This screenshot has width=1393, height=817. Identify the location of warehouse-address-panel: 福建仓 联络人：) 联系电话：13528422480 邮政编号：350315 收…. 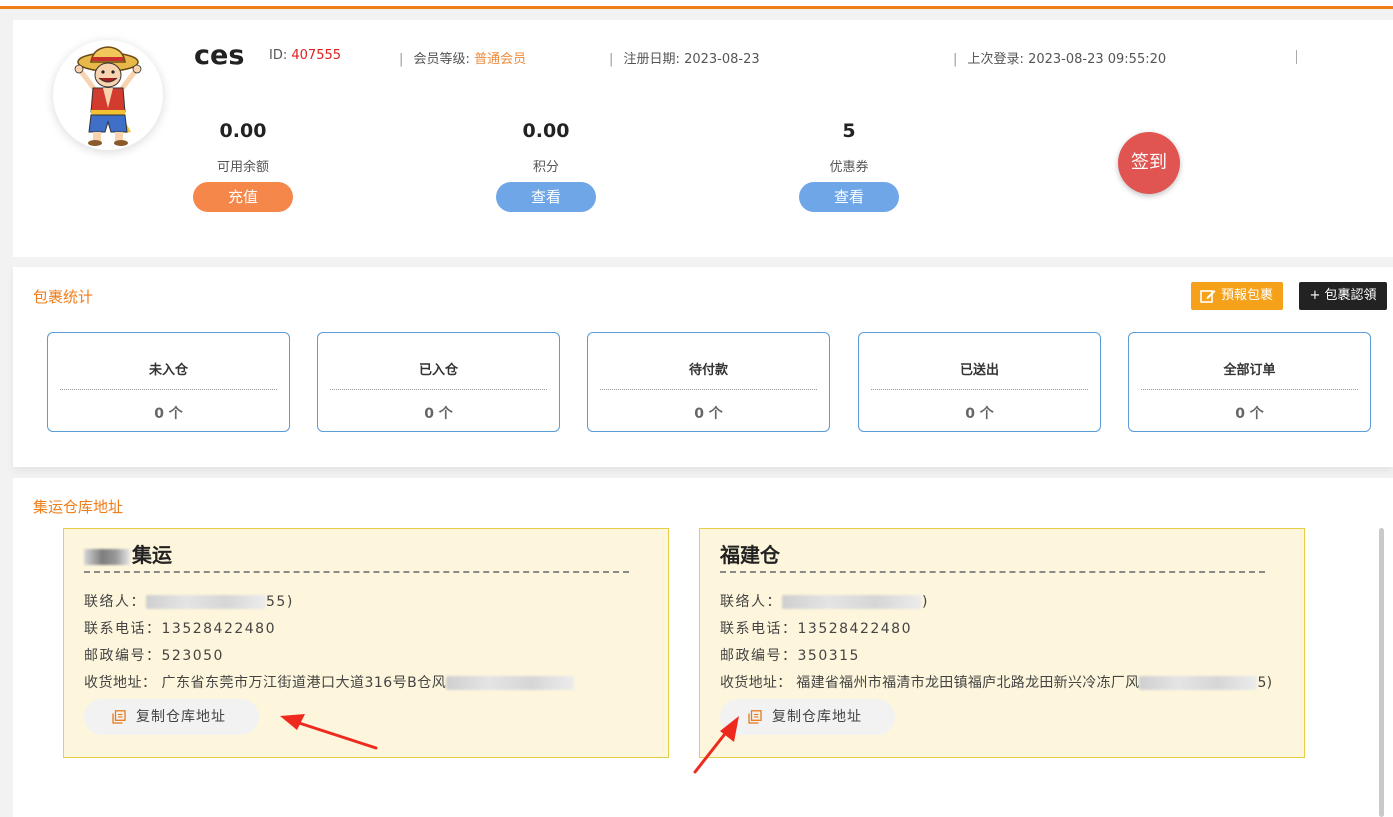
(1002, 643).